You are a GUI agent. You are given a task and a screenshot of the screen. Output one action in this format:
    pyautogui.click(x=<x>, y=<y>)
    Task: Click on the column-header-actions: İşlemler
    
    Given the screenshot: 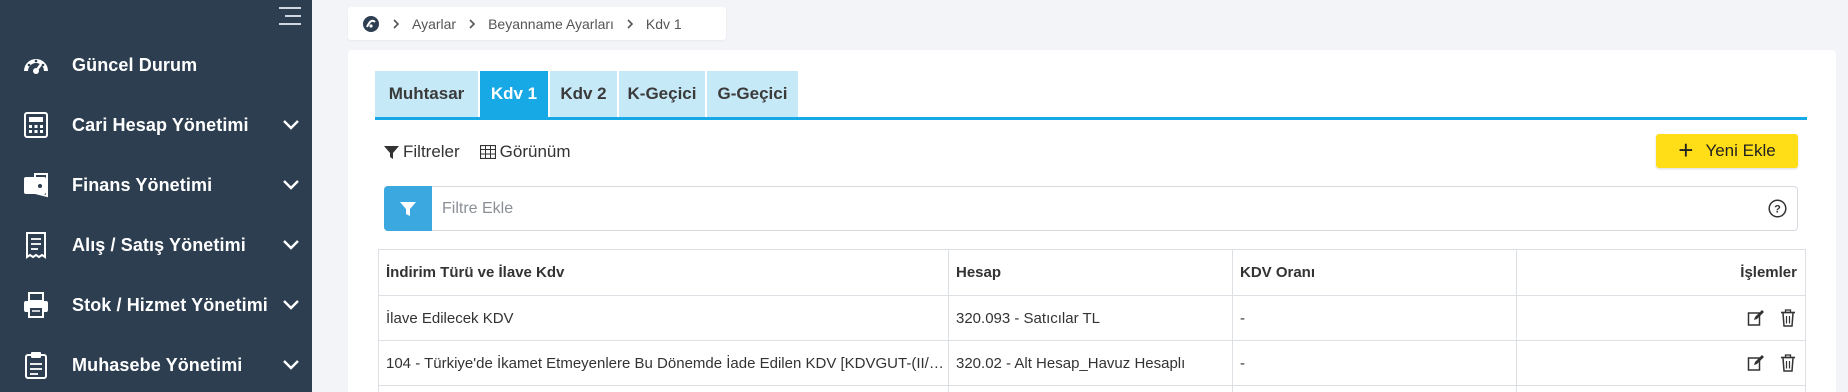 What is the action you would take?
    pyautogui.click(x=1768, y=272)
    